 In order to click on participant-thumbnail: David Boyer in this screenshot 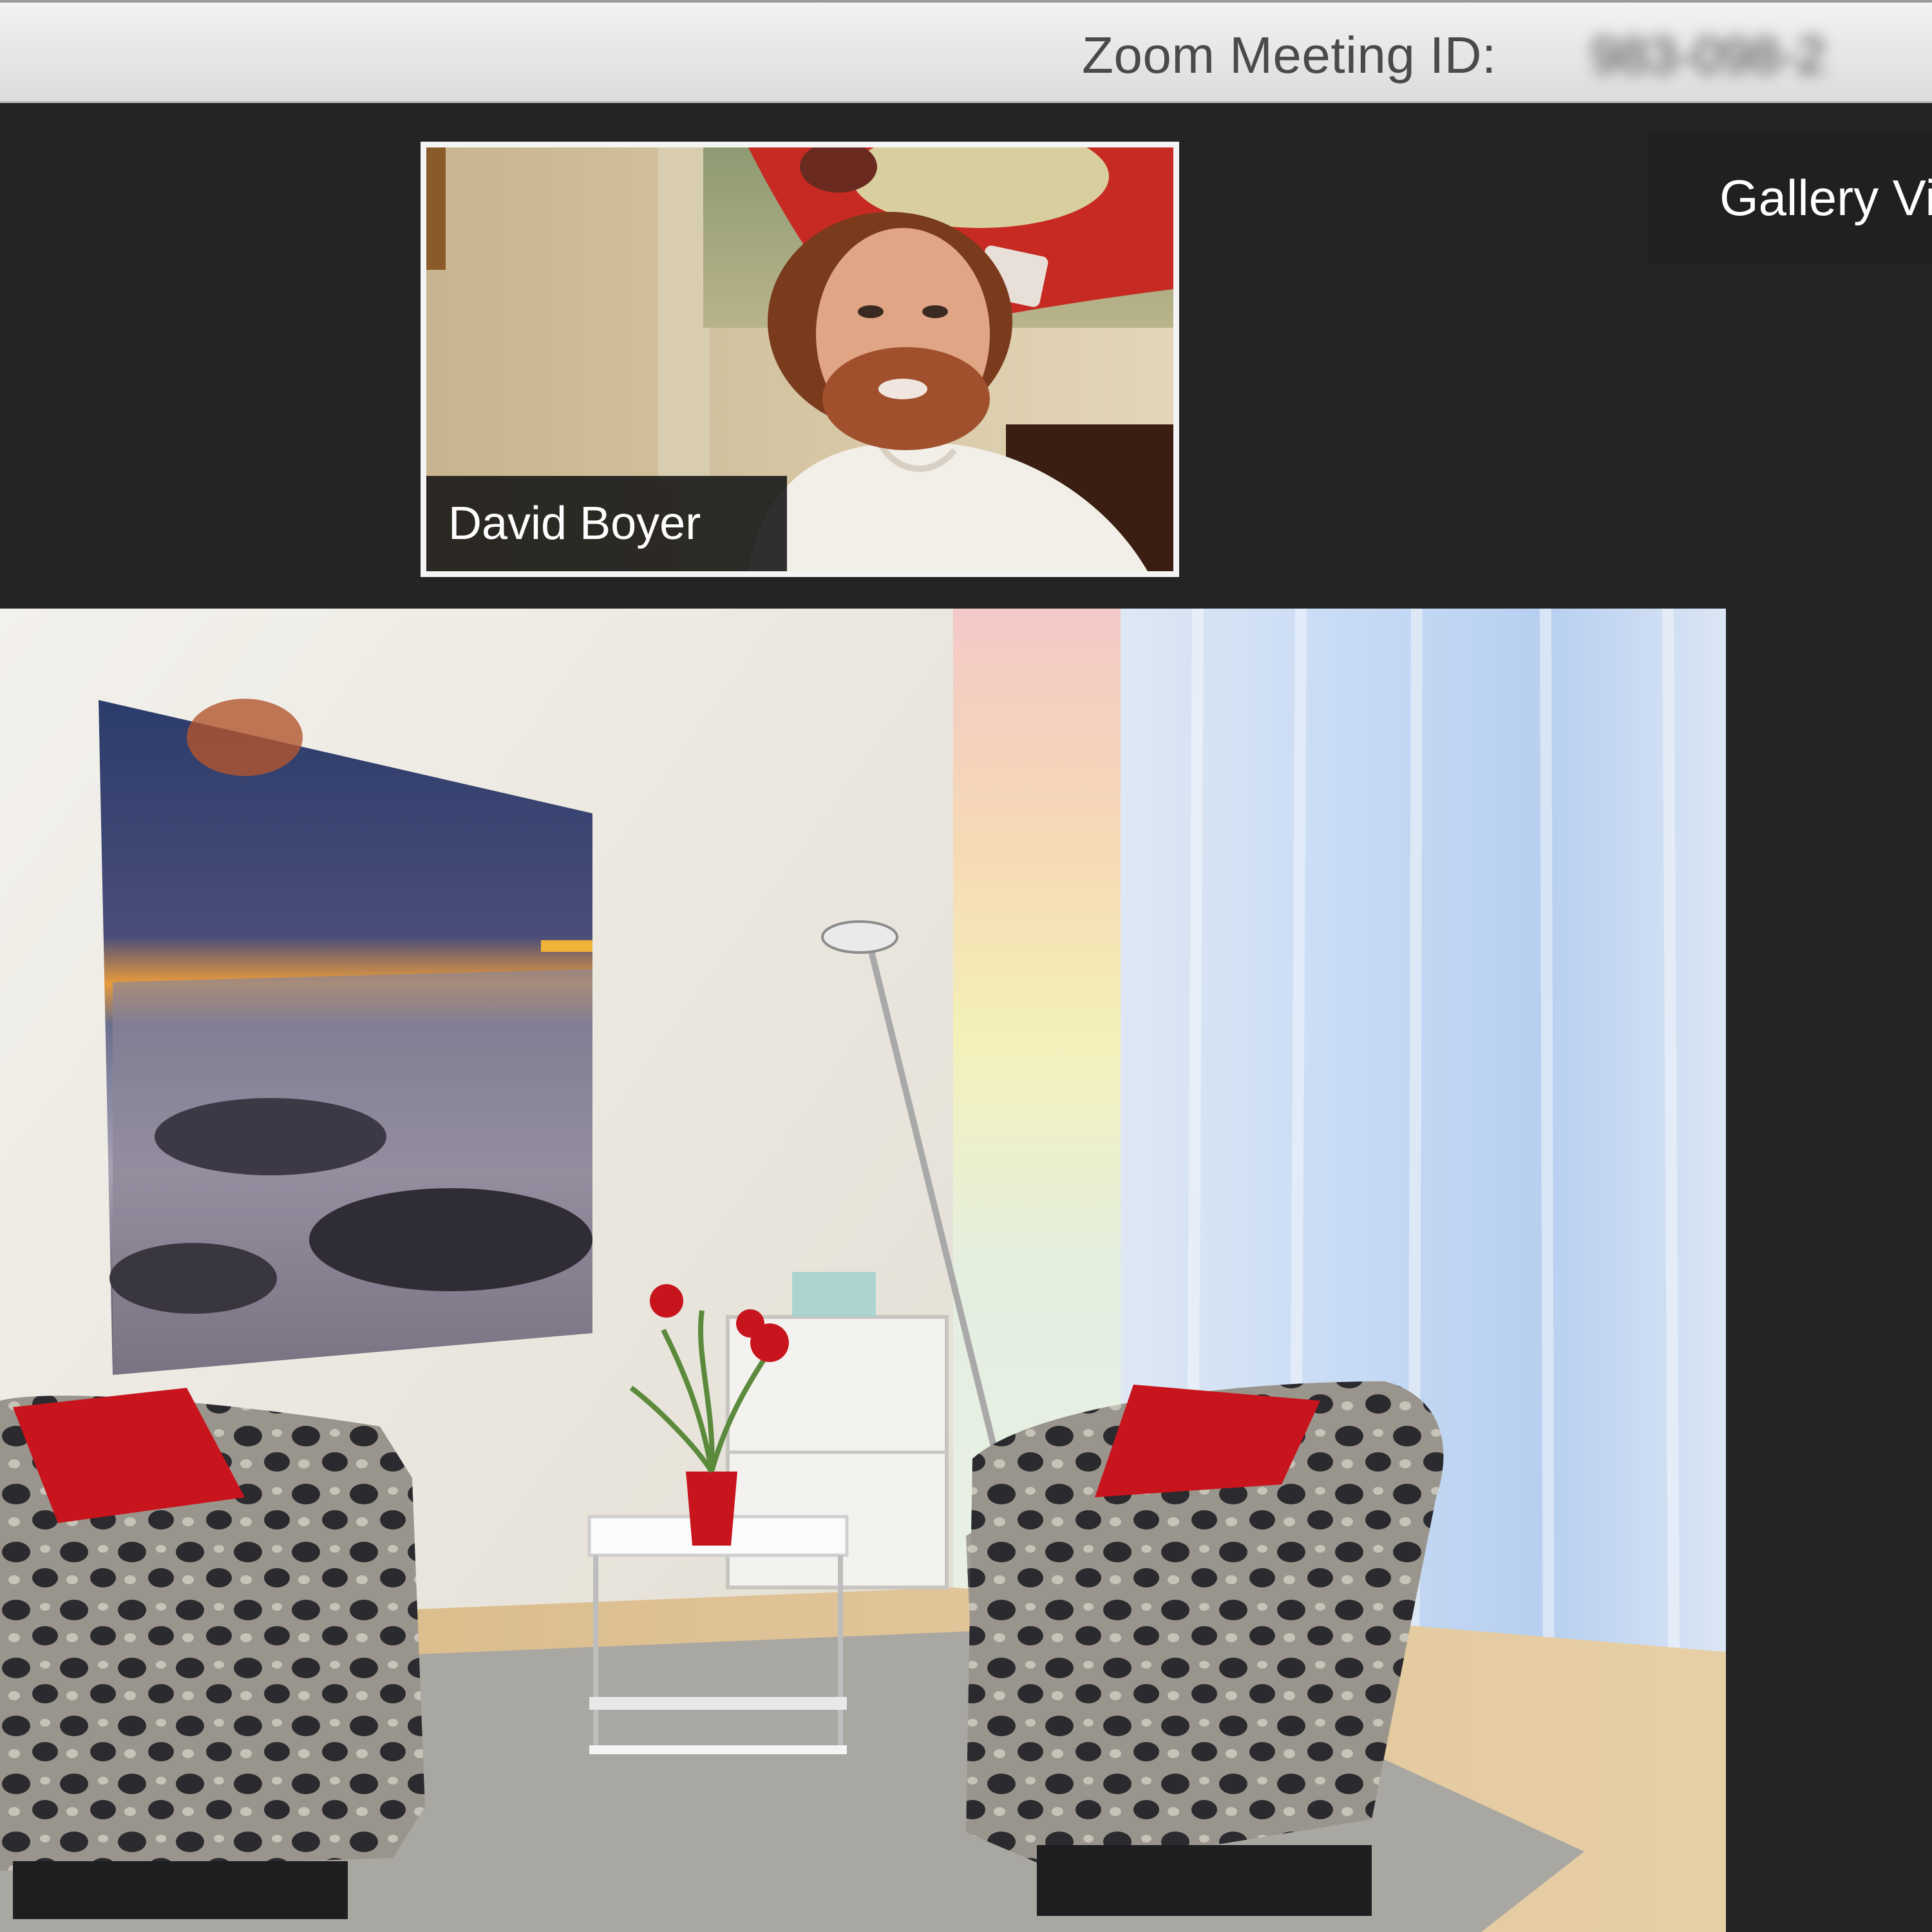, I will do `click(800, 359)`.